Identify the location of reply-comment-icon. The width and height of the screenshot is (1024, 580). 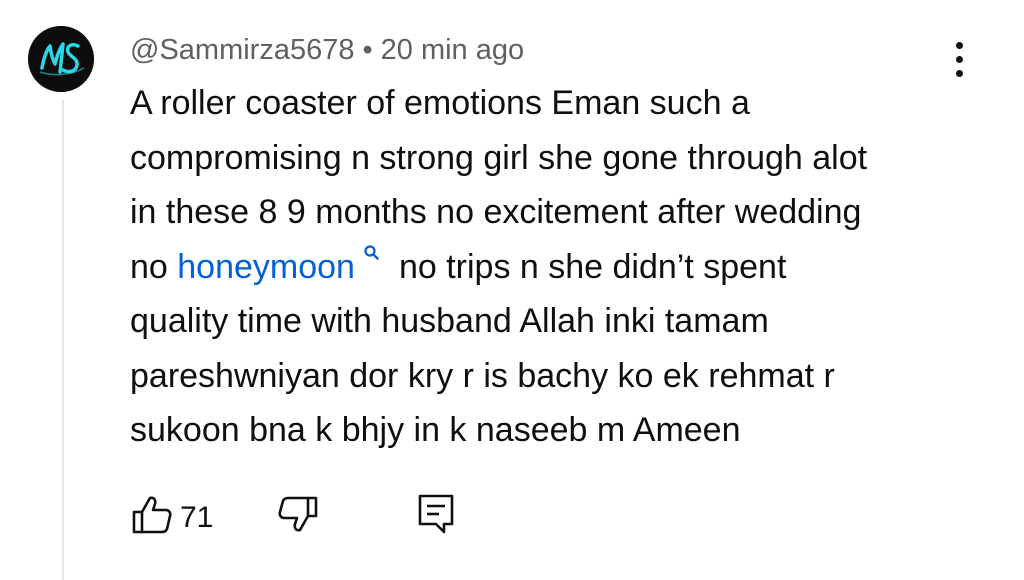
(436, 514).